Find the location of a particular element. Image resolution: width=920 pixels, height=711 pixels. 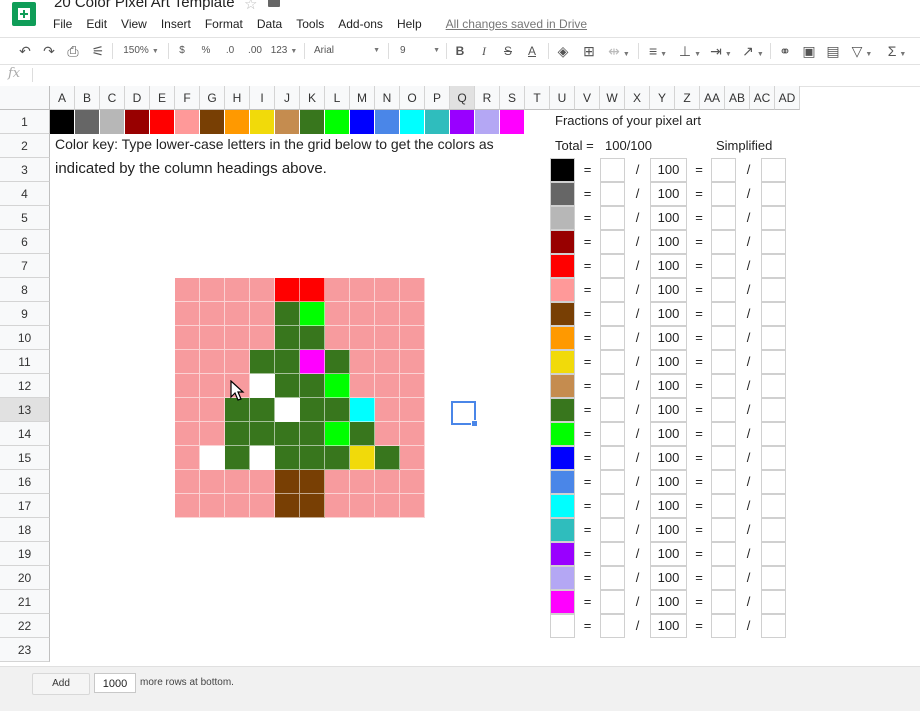

column-header: D is located at coordinates (137, 98).